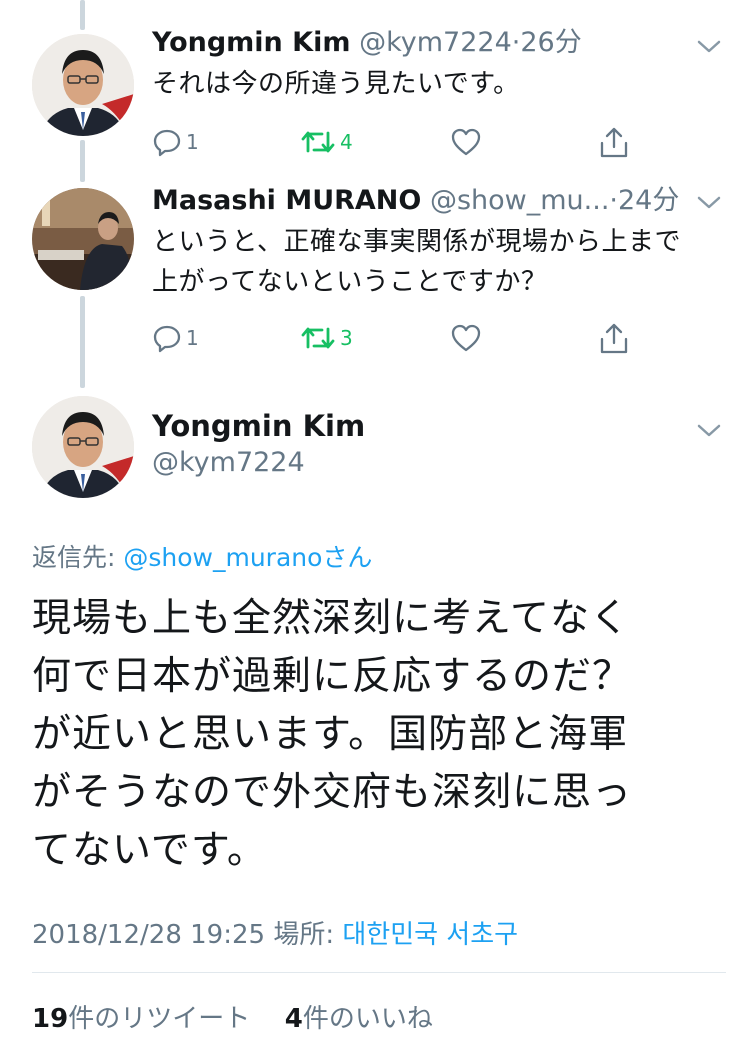  What do you see at coordinates (416, 242) in the screenshot?
I see `tweet-text-line-1: というと、正確な事実関係が現場から上まで` at bounding box center [416, 242].